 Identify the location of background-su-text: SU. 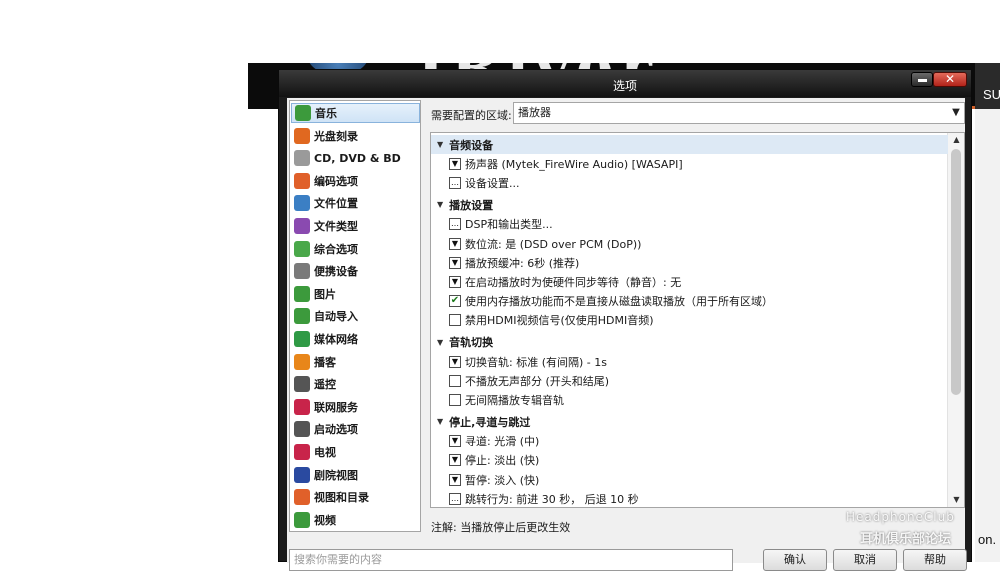
(991, 94).